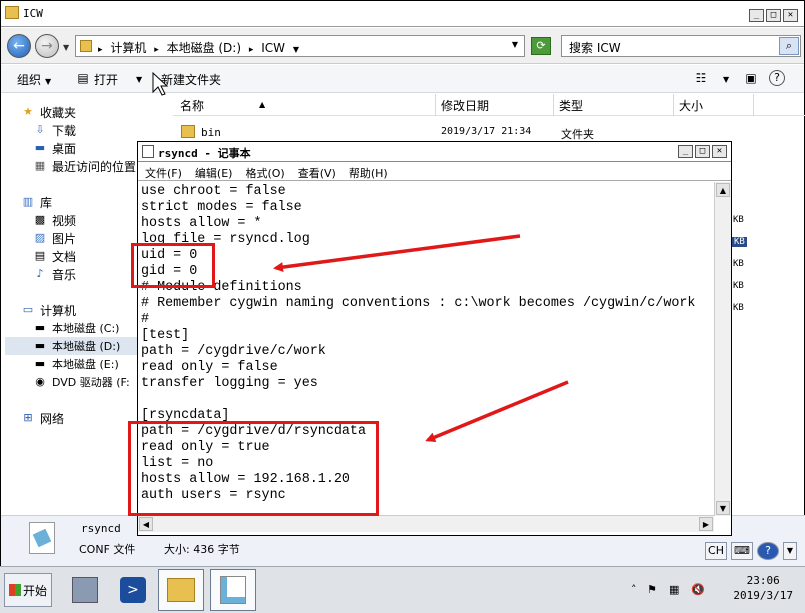 Image resolution: width=805 pixels, height=613 pixels. Describe the element at coordinates (81, 382) in the screenshot. I see `nav-dvd: ◉ DVD 驱动器 (F:` at that location.